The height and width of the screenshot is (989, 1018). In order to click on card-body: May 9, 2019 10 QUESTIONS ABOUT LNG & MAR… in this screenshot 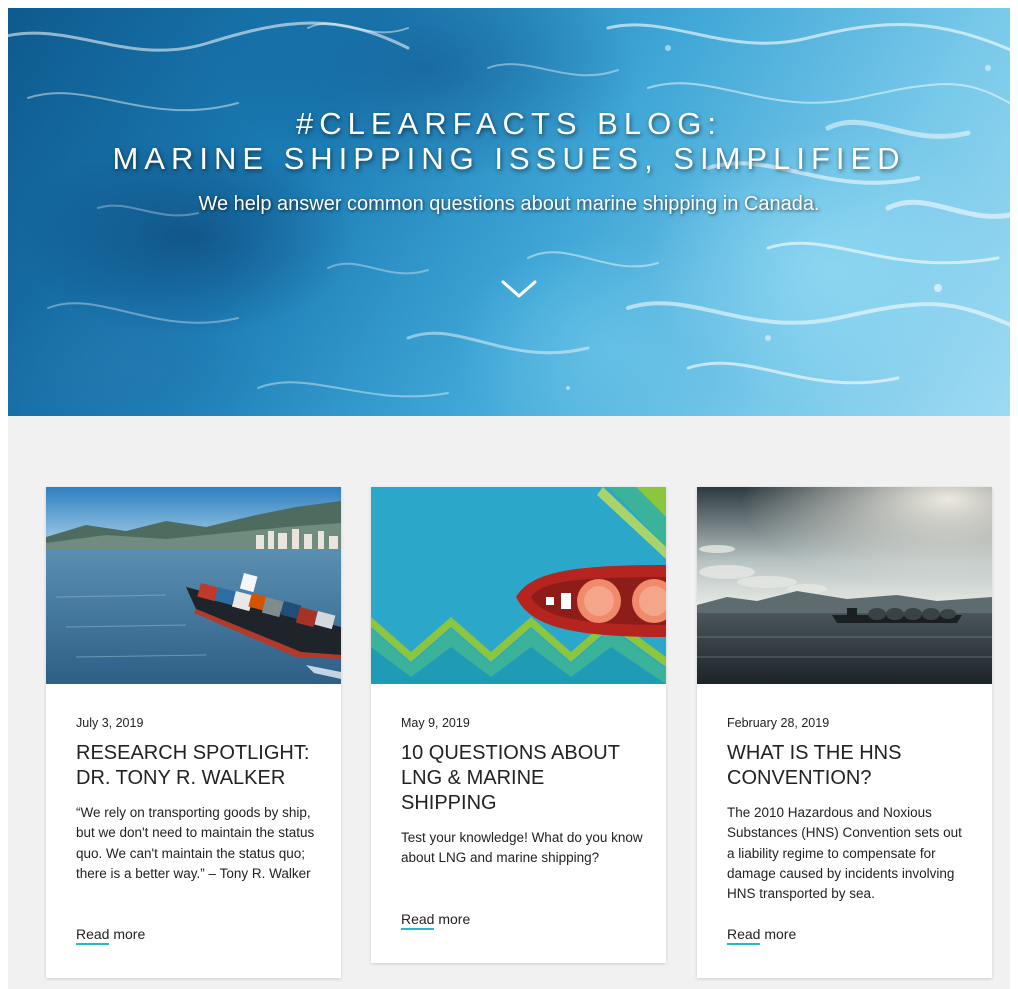, I will do `click(522, 792)`.